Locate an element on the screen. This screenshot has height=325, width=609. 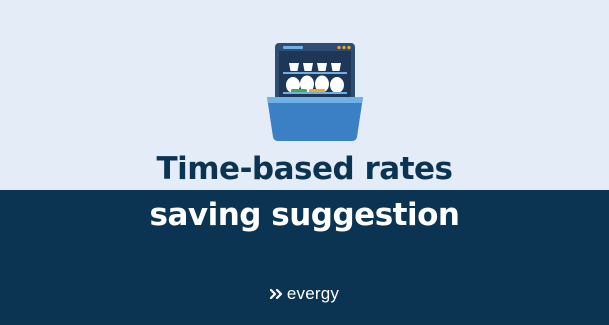
title-line-1: Time-based rates is located at coordinates (304, 169).